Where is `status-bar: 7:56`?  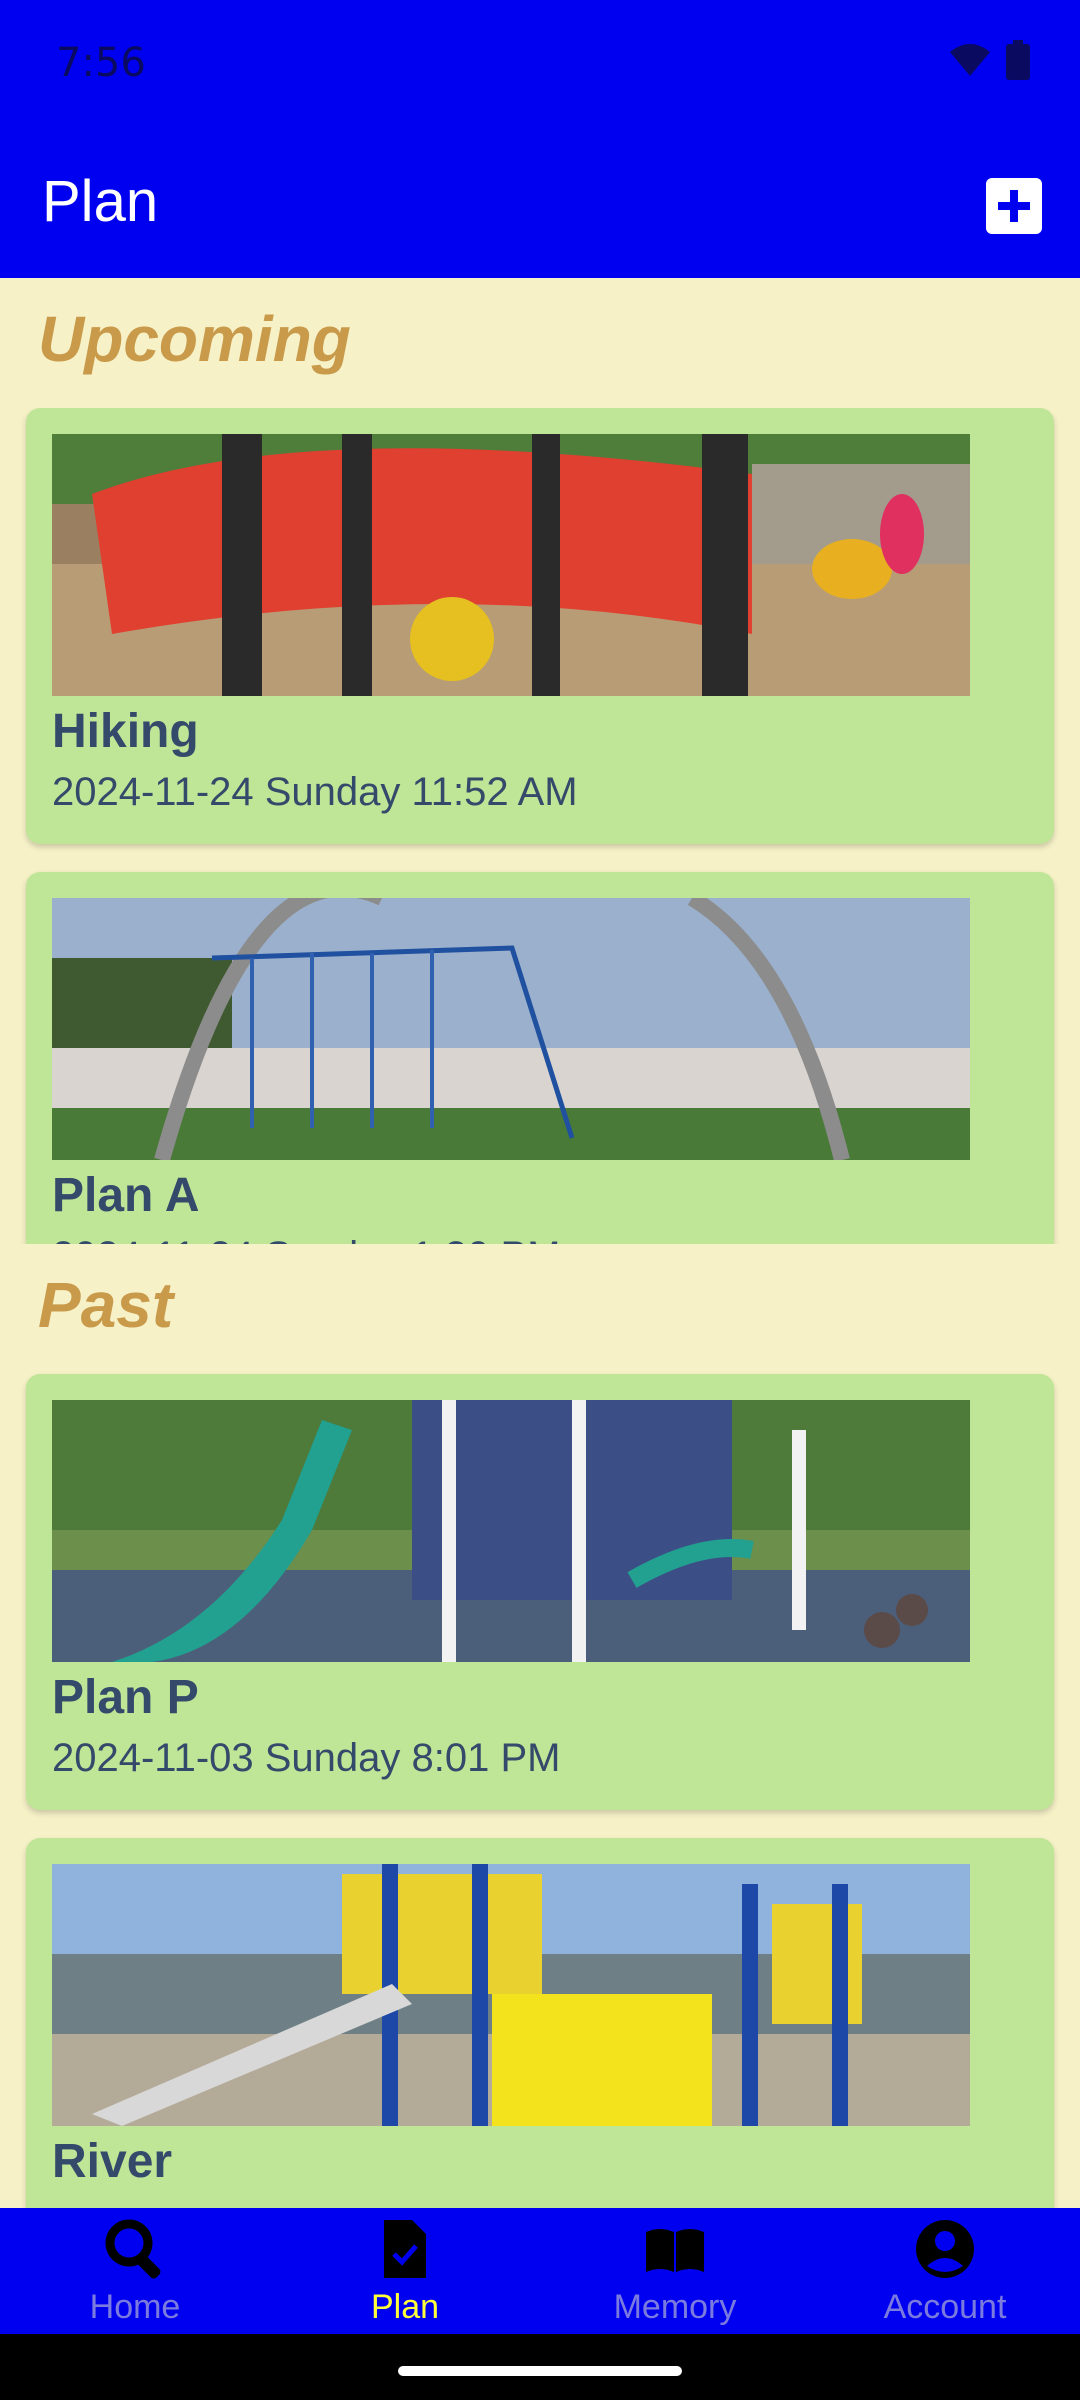
status-bar: 7:56 is located at coordinates (540, 65).